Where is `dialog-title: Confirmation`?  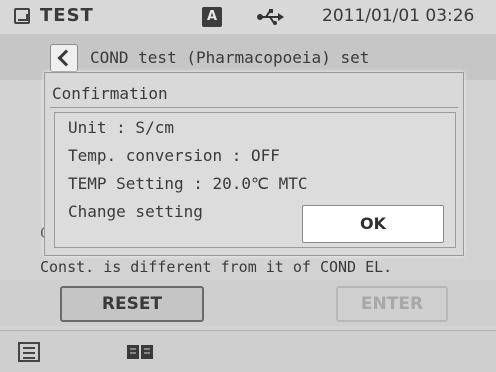
dialog-title: Confirmation is located at coordinates (110, 93).